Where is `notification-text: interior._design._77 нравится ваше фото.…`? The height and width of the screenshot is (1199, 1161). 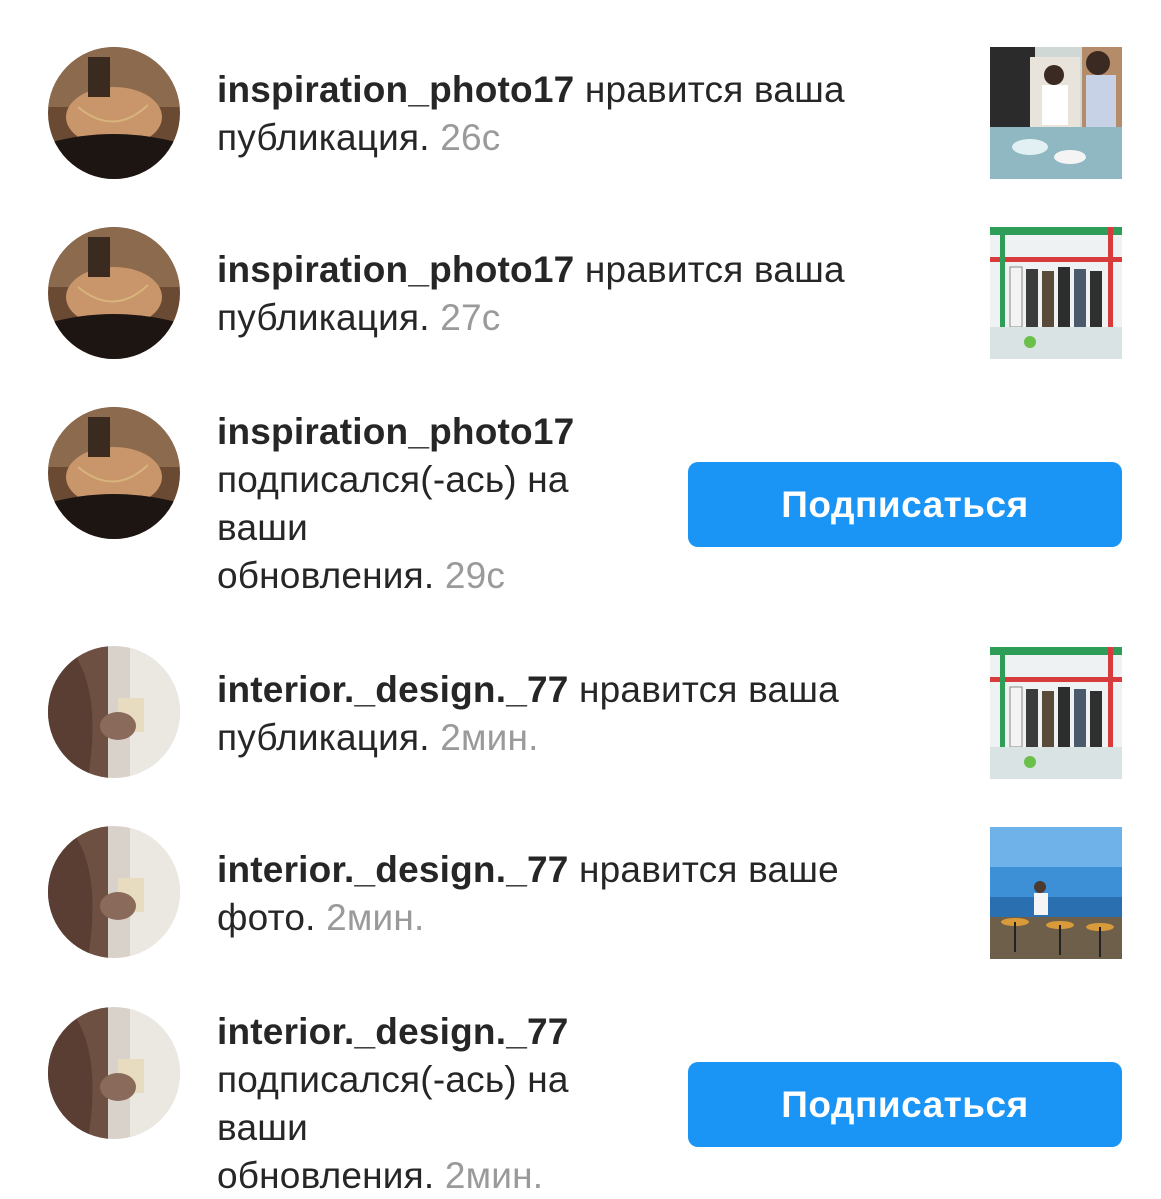 notification-text: interior._design._77 нравится ваше фото.… is located at coordinates (528, 894).